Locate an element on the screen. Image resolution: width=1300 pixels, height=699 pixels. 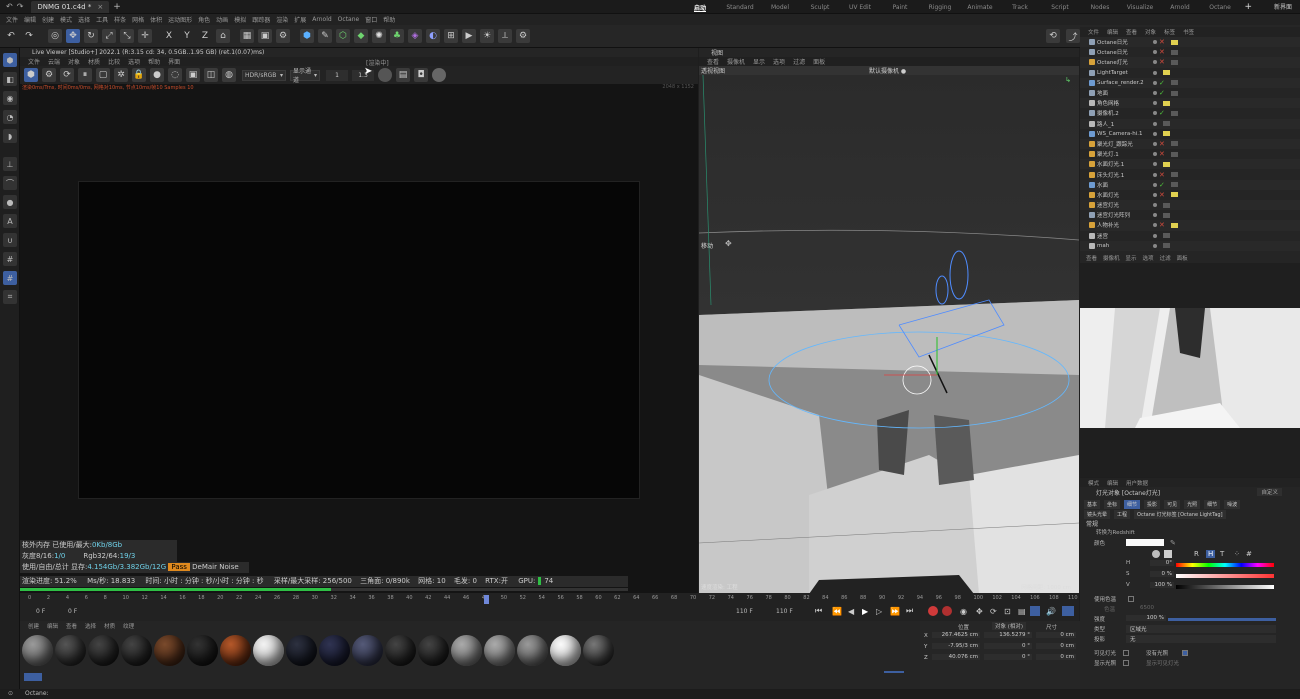
spectrum-icon is located at coordinates (1168, 554).